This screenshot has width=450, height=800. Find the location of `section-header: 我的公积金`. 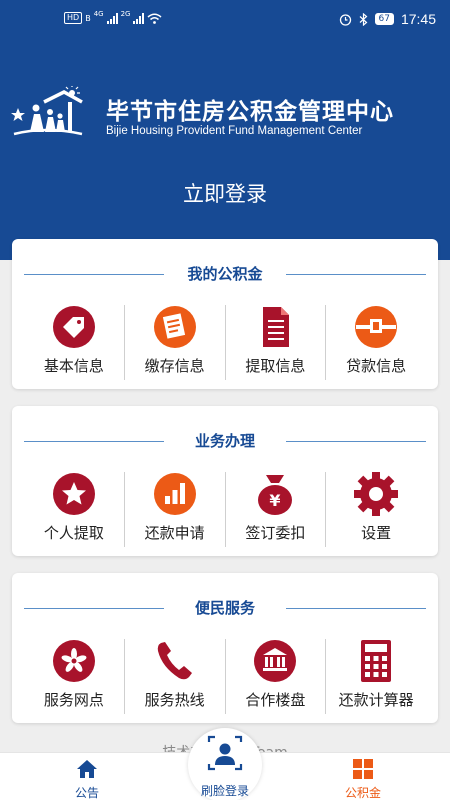

section-header: 我的公积金 is located at coordinates (225, 274).